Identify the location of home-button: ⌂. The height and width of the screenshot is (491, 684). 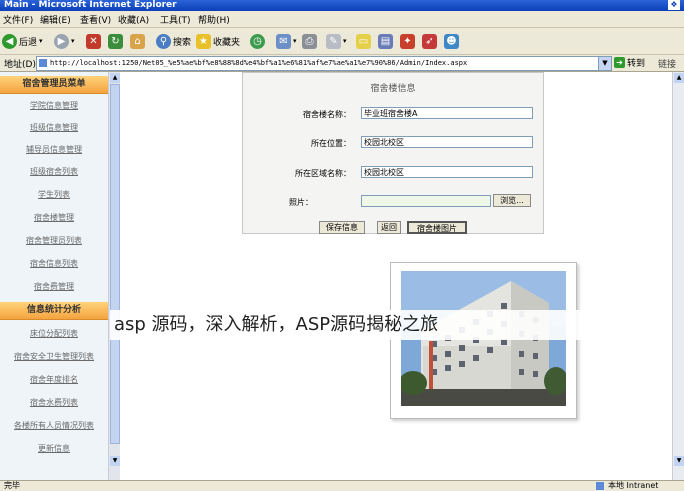
(137, 41).